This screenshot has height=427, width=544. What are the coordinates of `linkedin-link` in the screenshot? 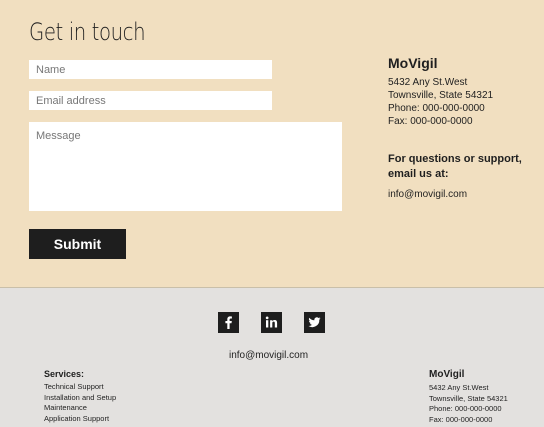 It's located at (271, 322).